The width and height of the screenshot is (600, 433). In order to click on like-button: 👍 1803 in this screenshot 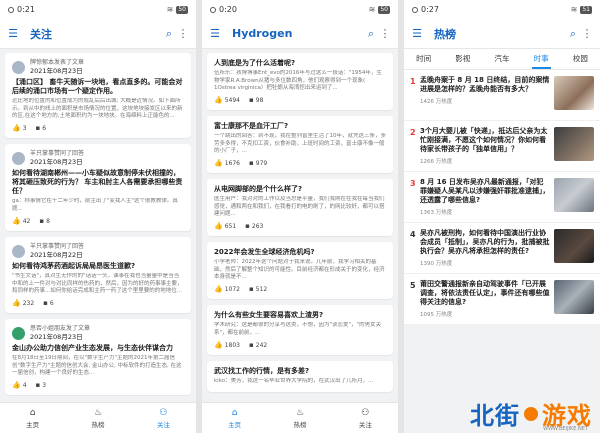, I will do `click(227, 345)`.